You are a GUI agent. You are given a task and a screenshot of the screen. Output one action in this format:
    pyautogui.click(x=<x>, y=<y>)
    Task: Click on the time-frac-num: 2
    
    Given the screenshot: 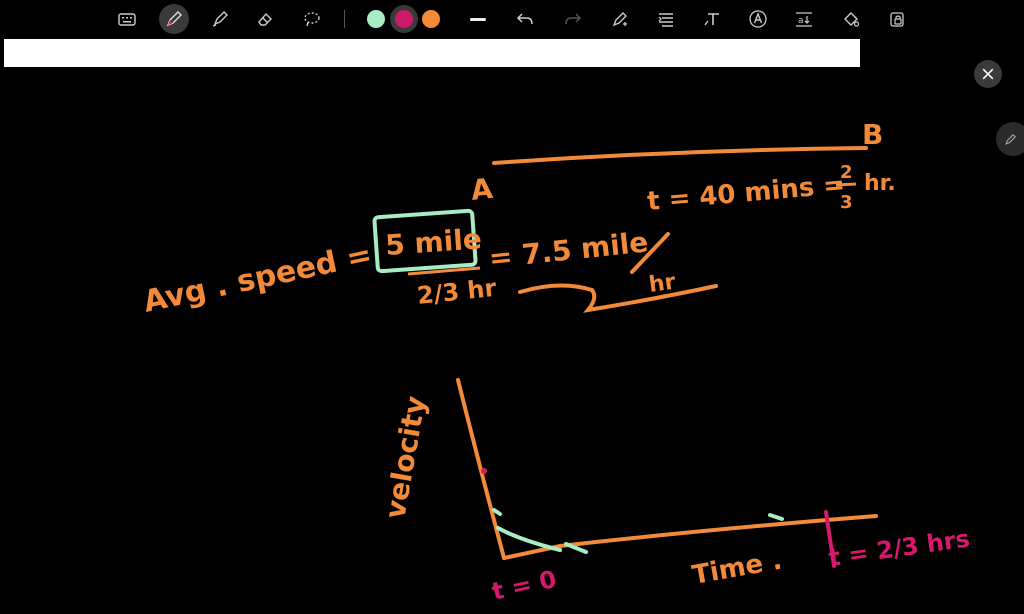 What is the action you would take?
    pyautogui.click(x=846, y=172)
    